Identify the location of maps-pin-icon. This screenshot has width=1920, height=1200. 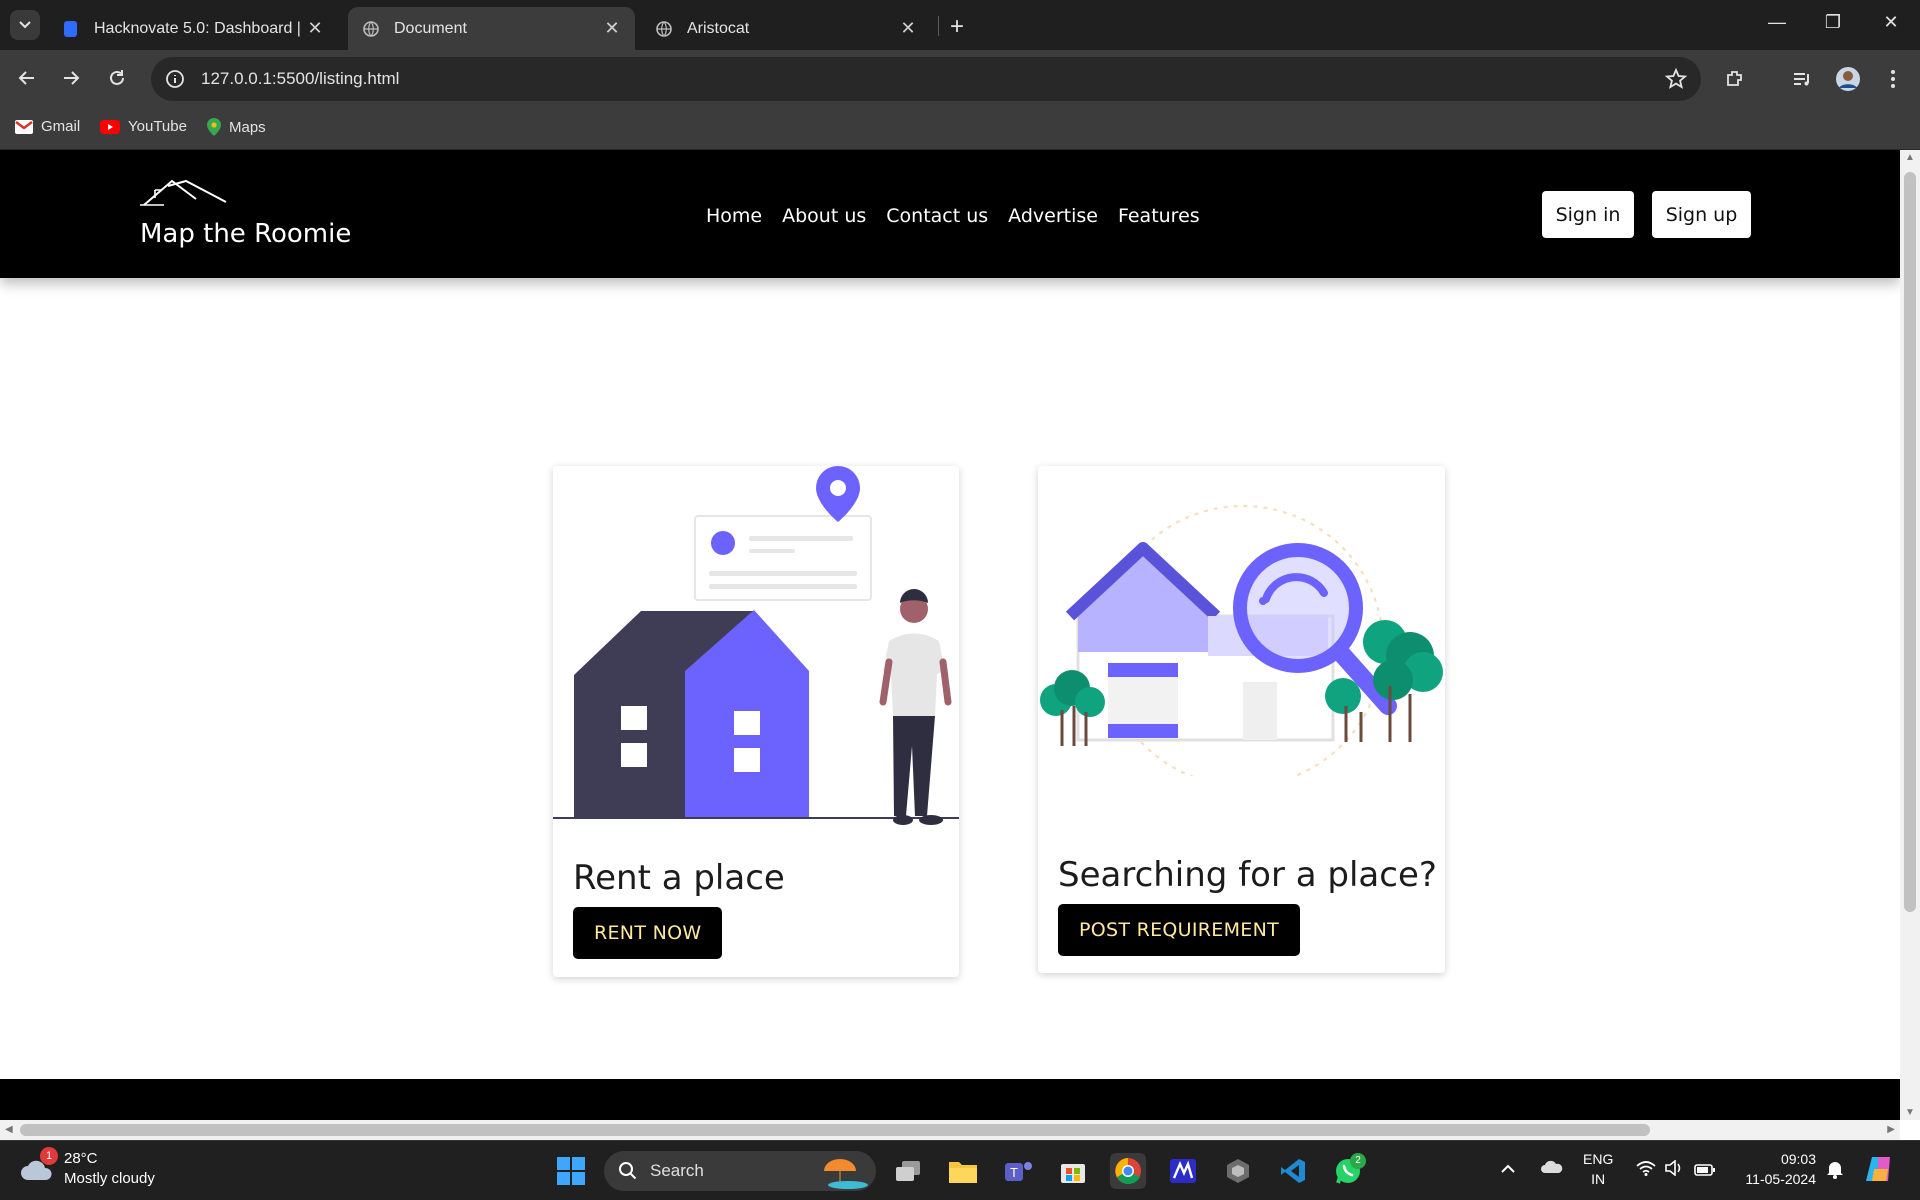
(214, 127).